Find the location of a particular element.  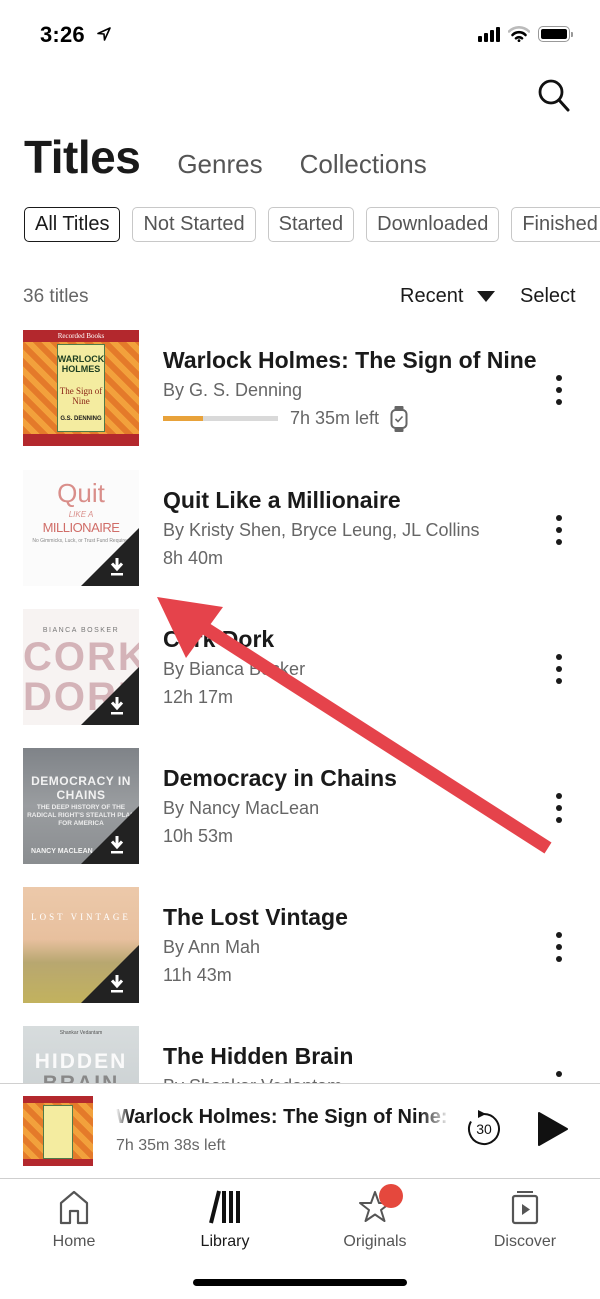

mini-player-title-text: Warlock Holmes: The Sign of Nine: Wa is located at coordinates (283, 1117).